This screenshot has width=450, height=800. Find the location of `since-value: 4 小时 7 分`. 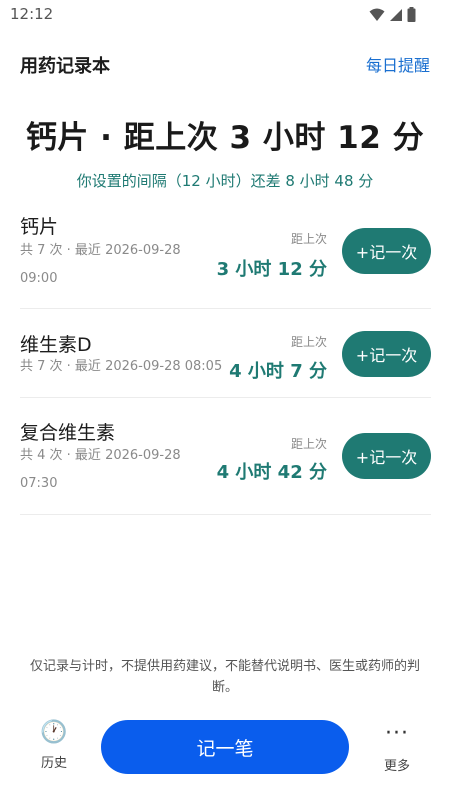

since-value: 4 小时 7 分 is located at coordinates (278, 371).